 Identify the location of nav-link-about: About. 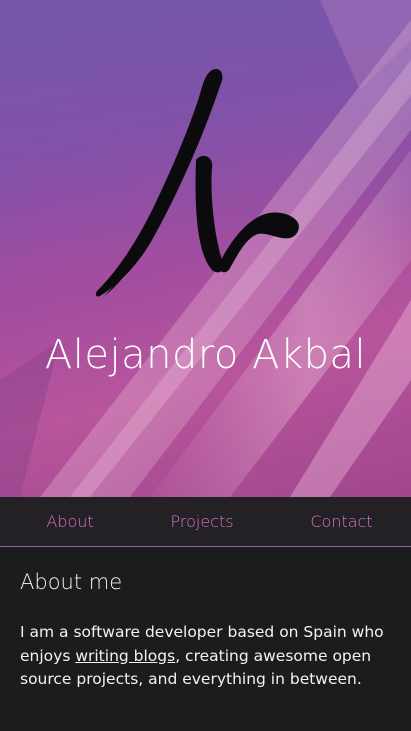
(69, 521).